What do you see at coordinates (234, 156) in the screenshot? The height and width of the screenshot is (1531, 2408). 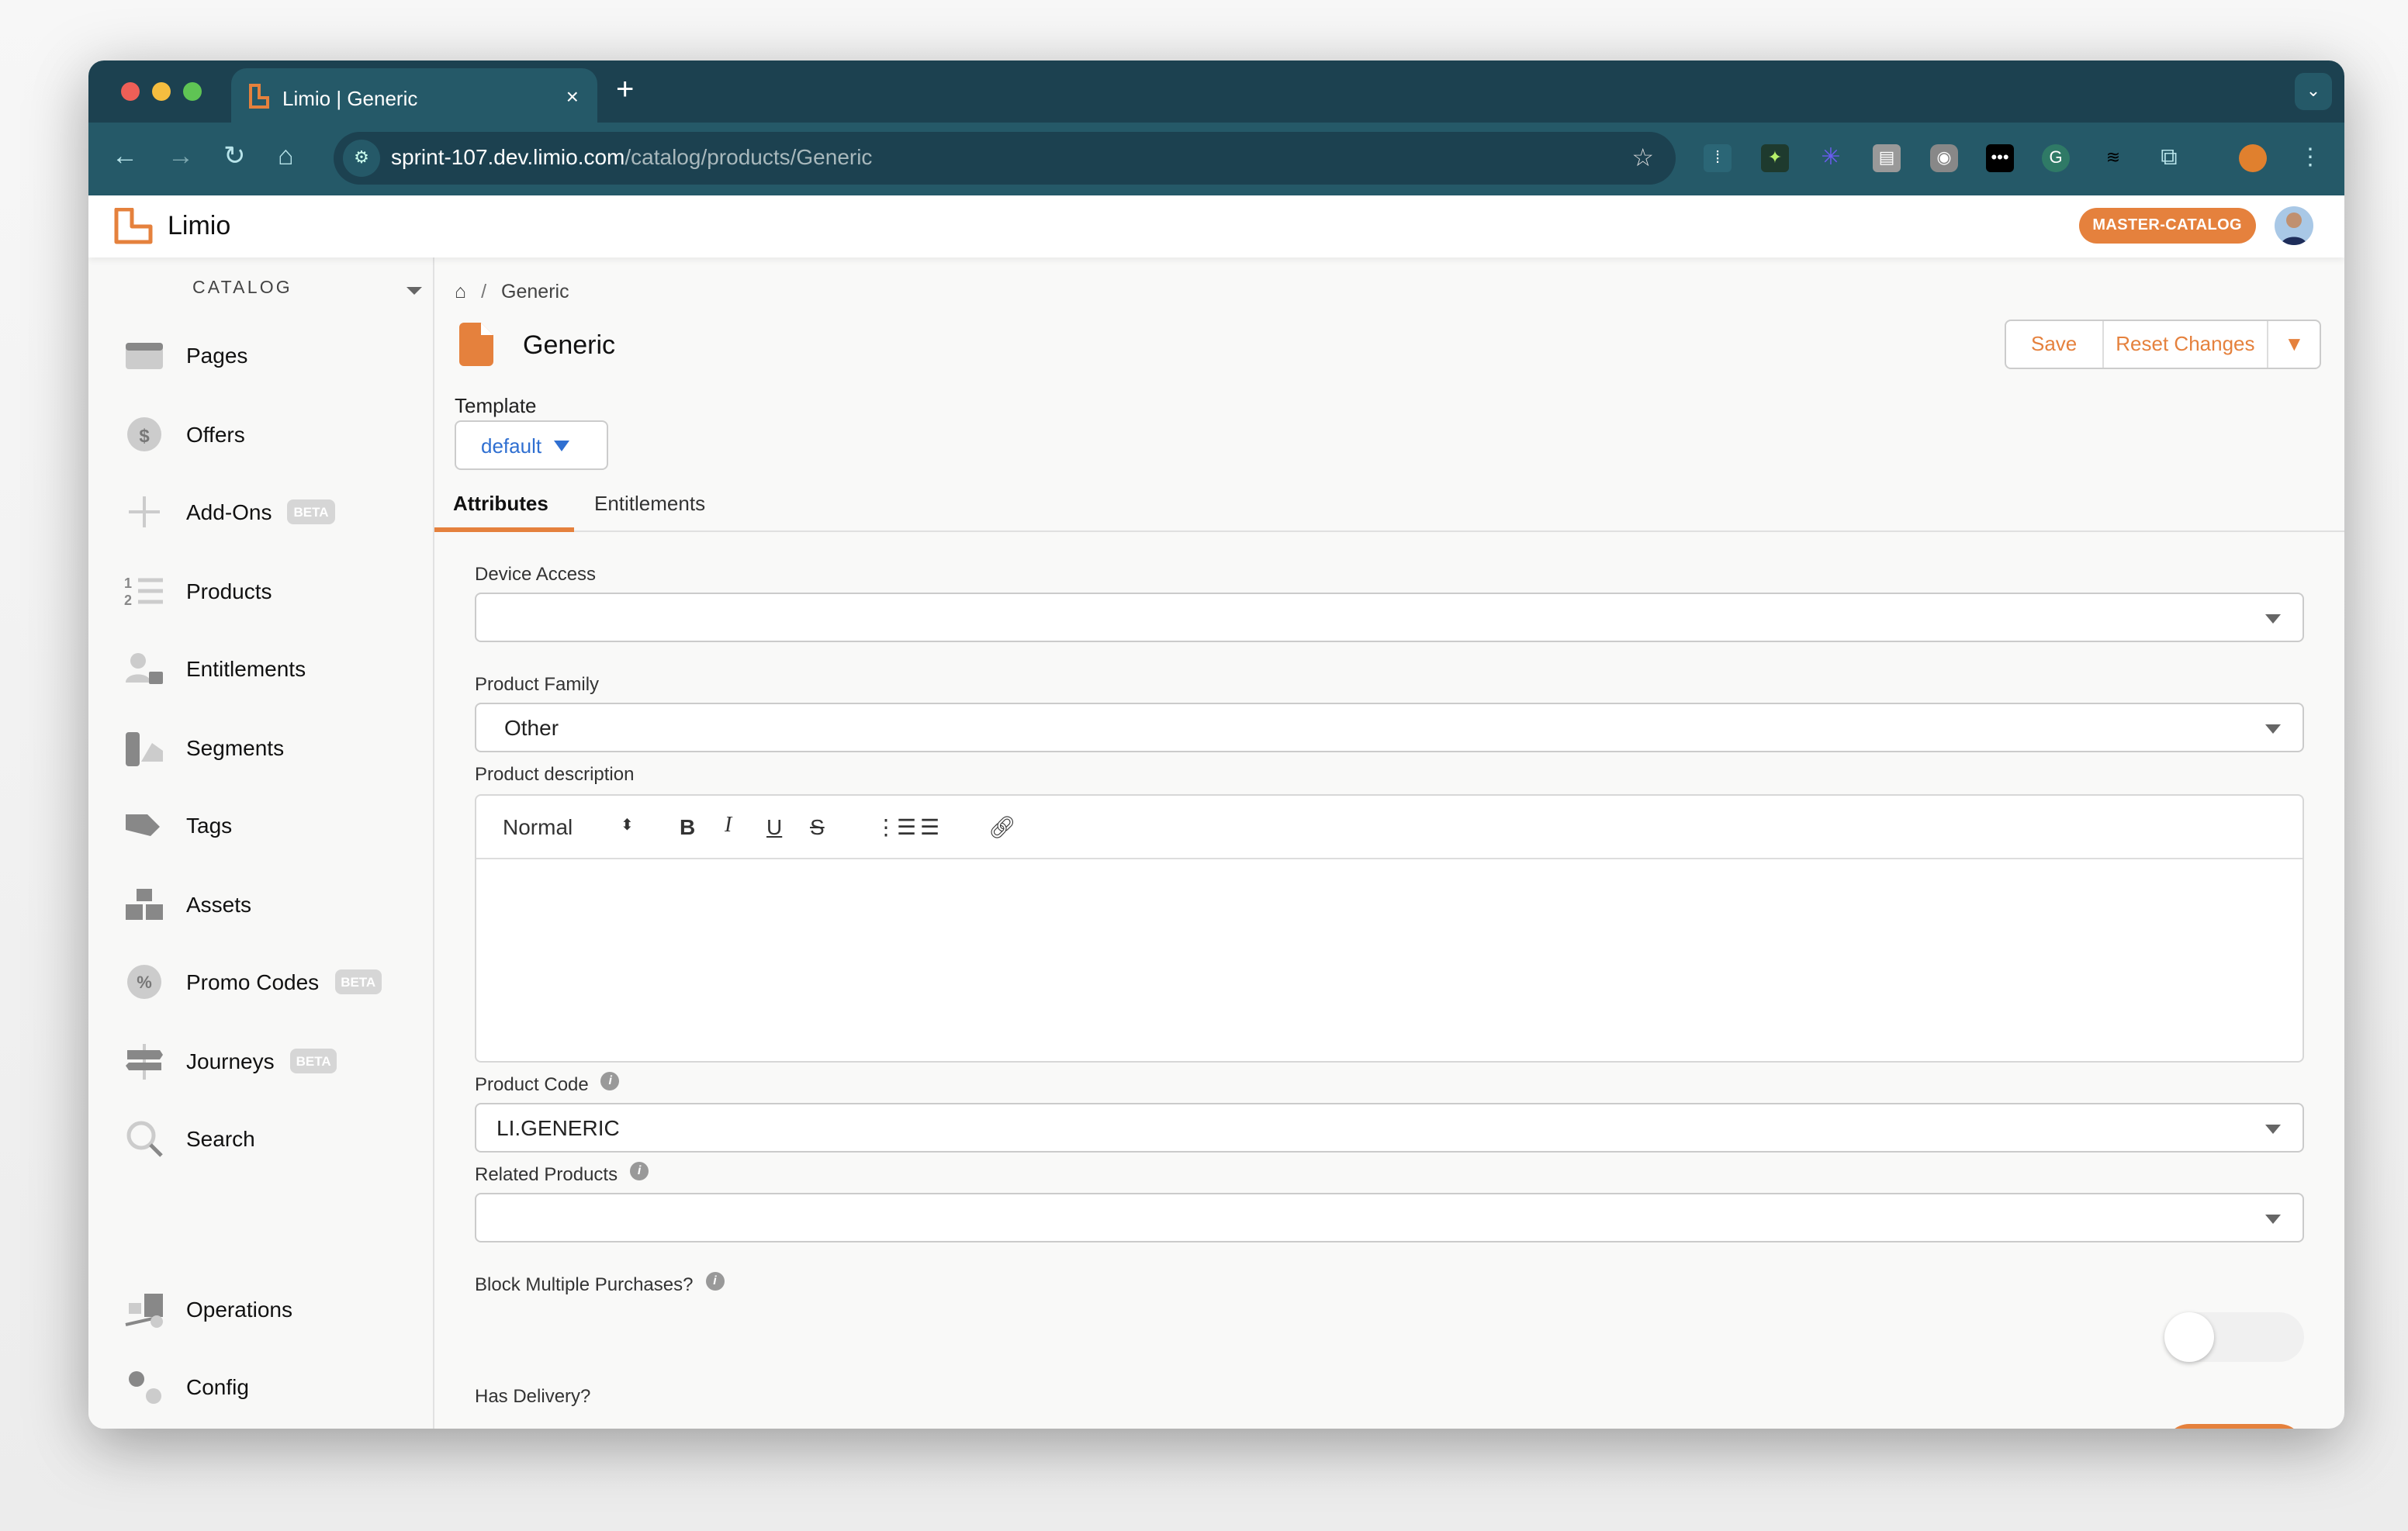 I see `reload-icon: ↻` at bounding box center [234, 156].